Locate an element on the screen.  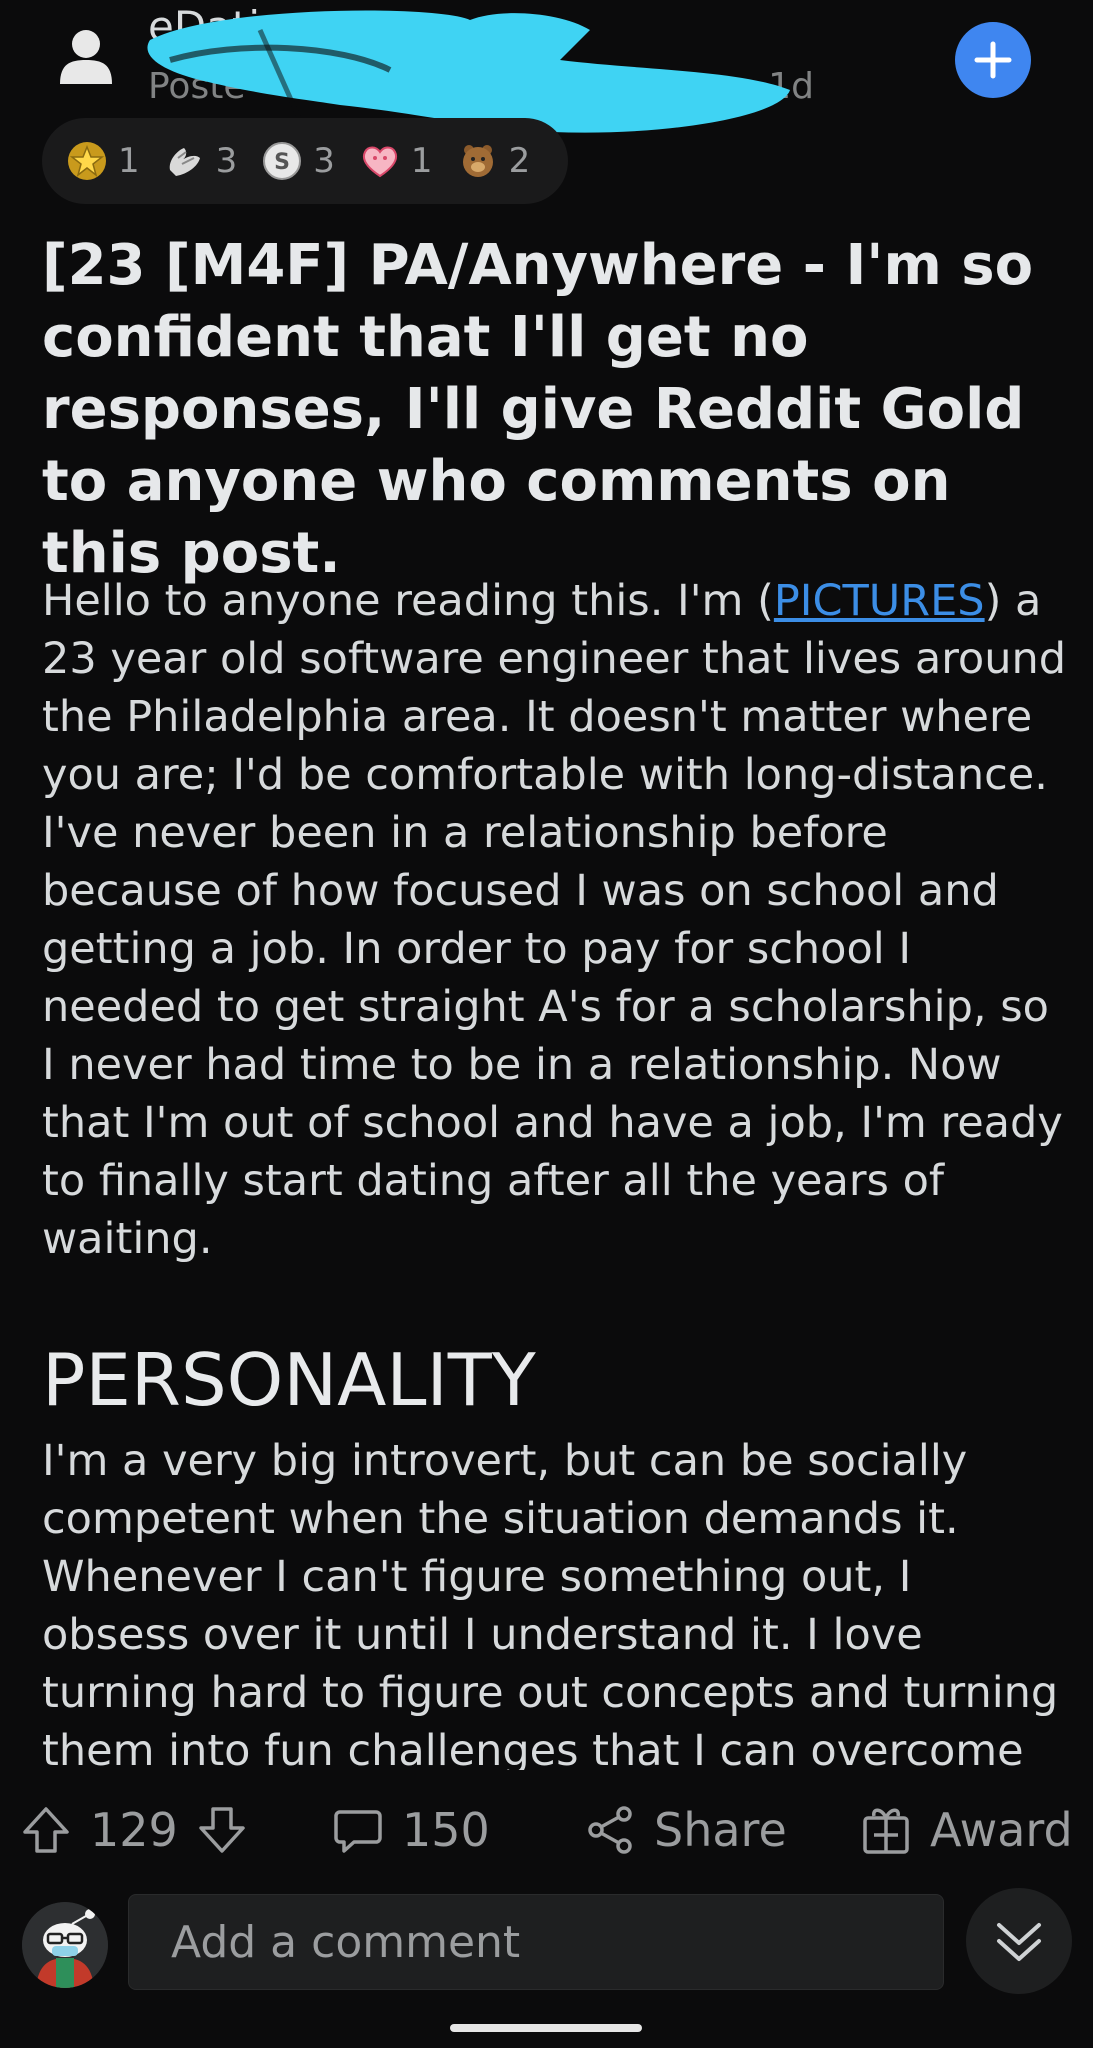
svg-text: S is located at coordinates (282, 162).